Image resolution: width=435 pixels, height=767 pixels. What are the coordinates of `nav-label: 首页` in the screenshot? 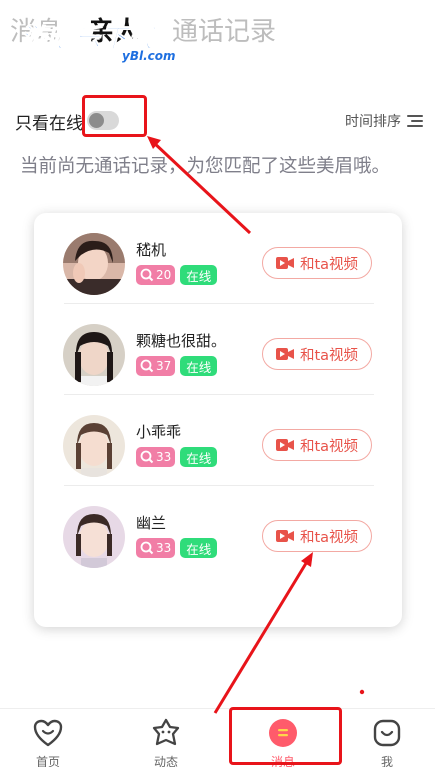 It's located at (47, 761).